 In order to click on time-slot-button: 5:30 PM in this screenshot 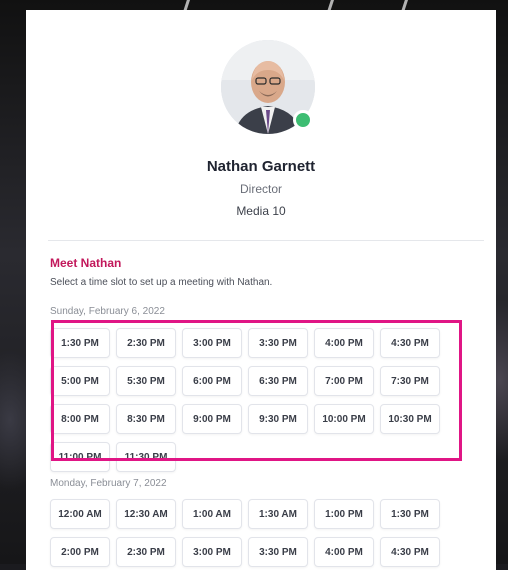, I will do `click(146, 381)`.